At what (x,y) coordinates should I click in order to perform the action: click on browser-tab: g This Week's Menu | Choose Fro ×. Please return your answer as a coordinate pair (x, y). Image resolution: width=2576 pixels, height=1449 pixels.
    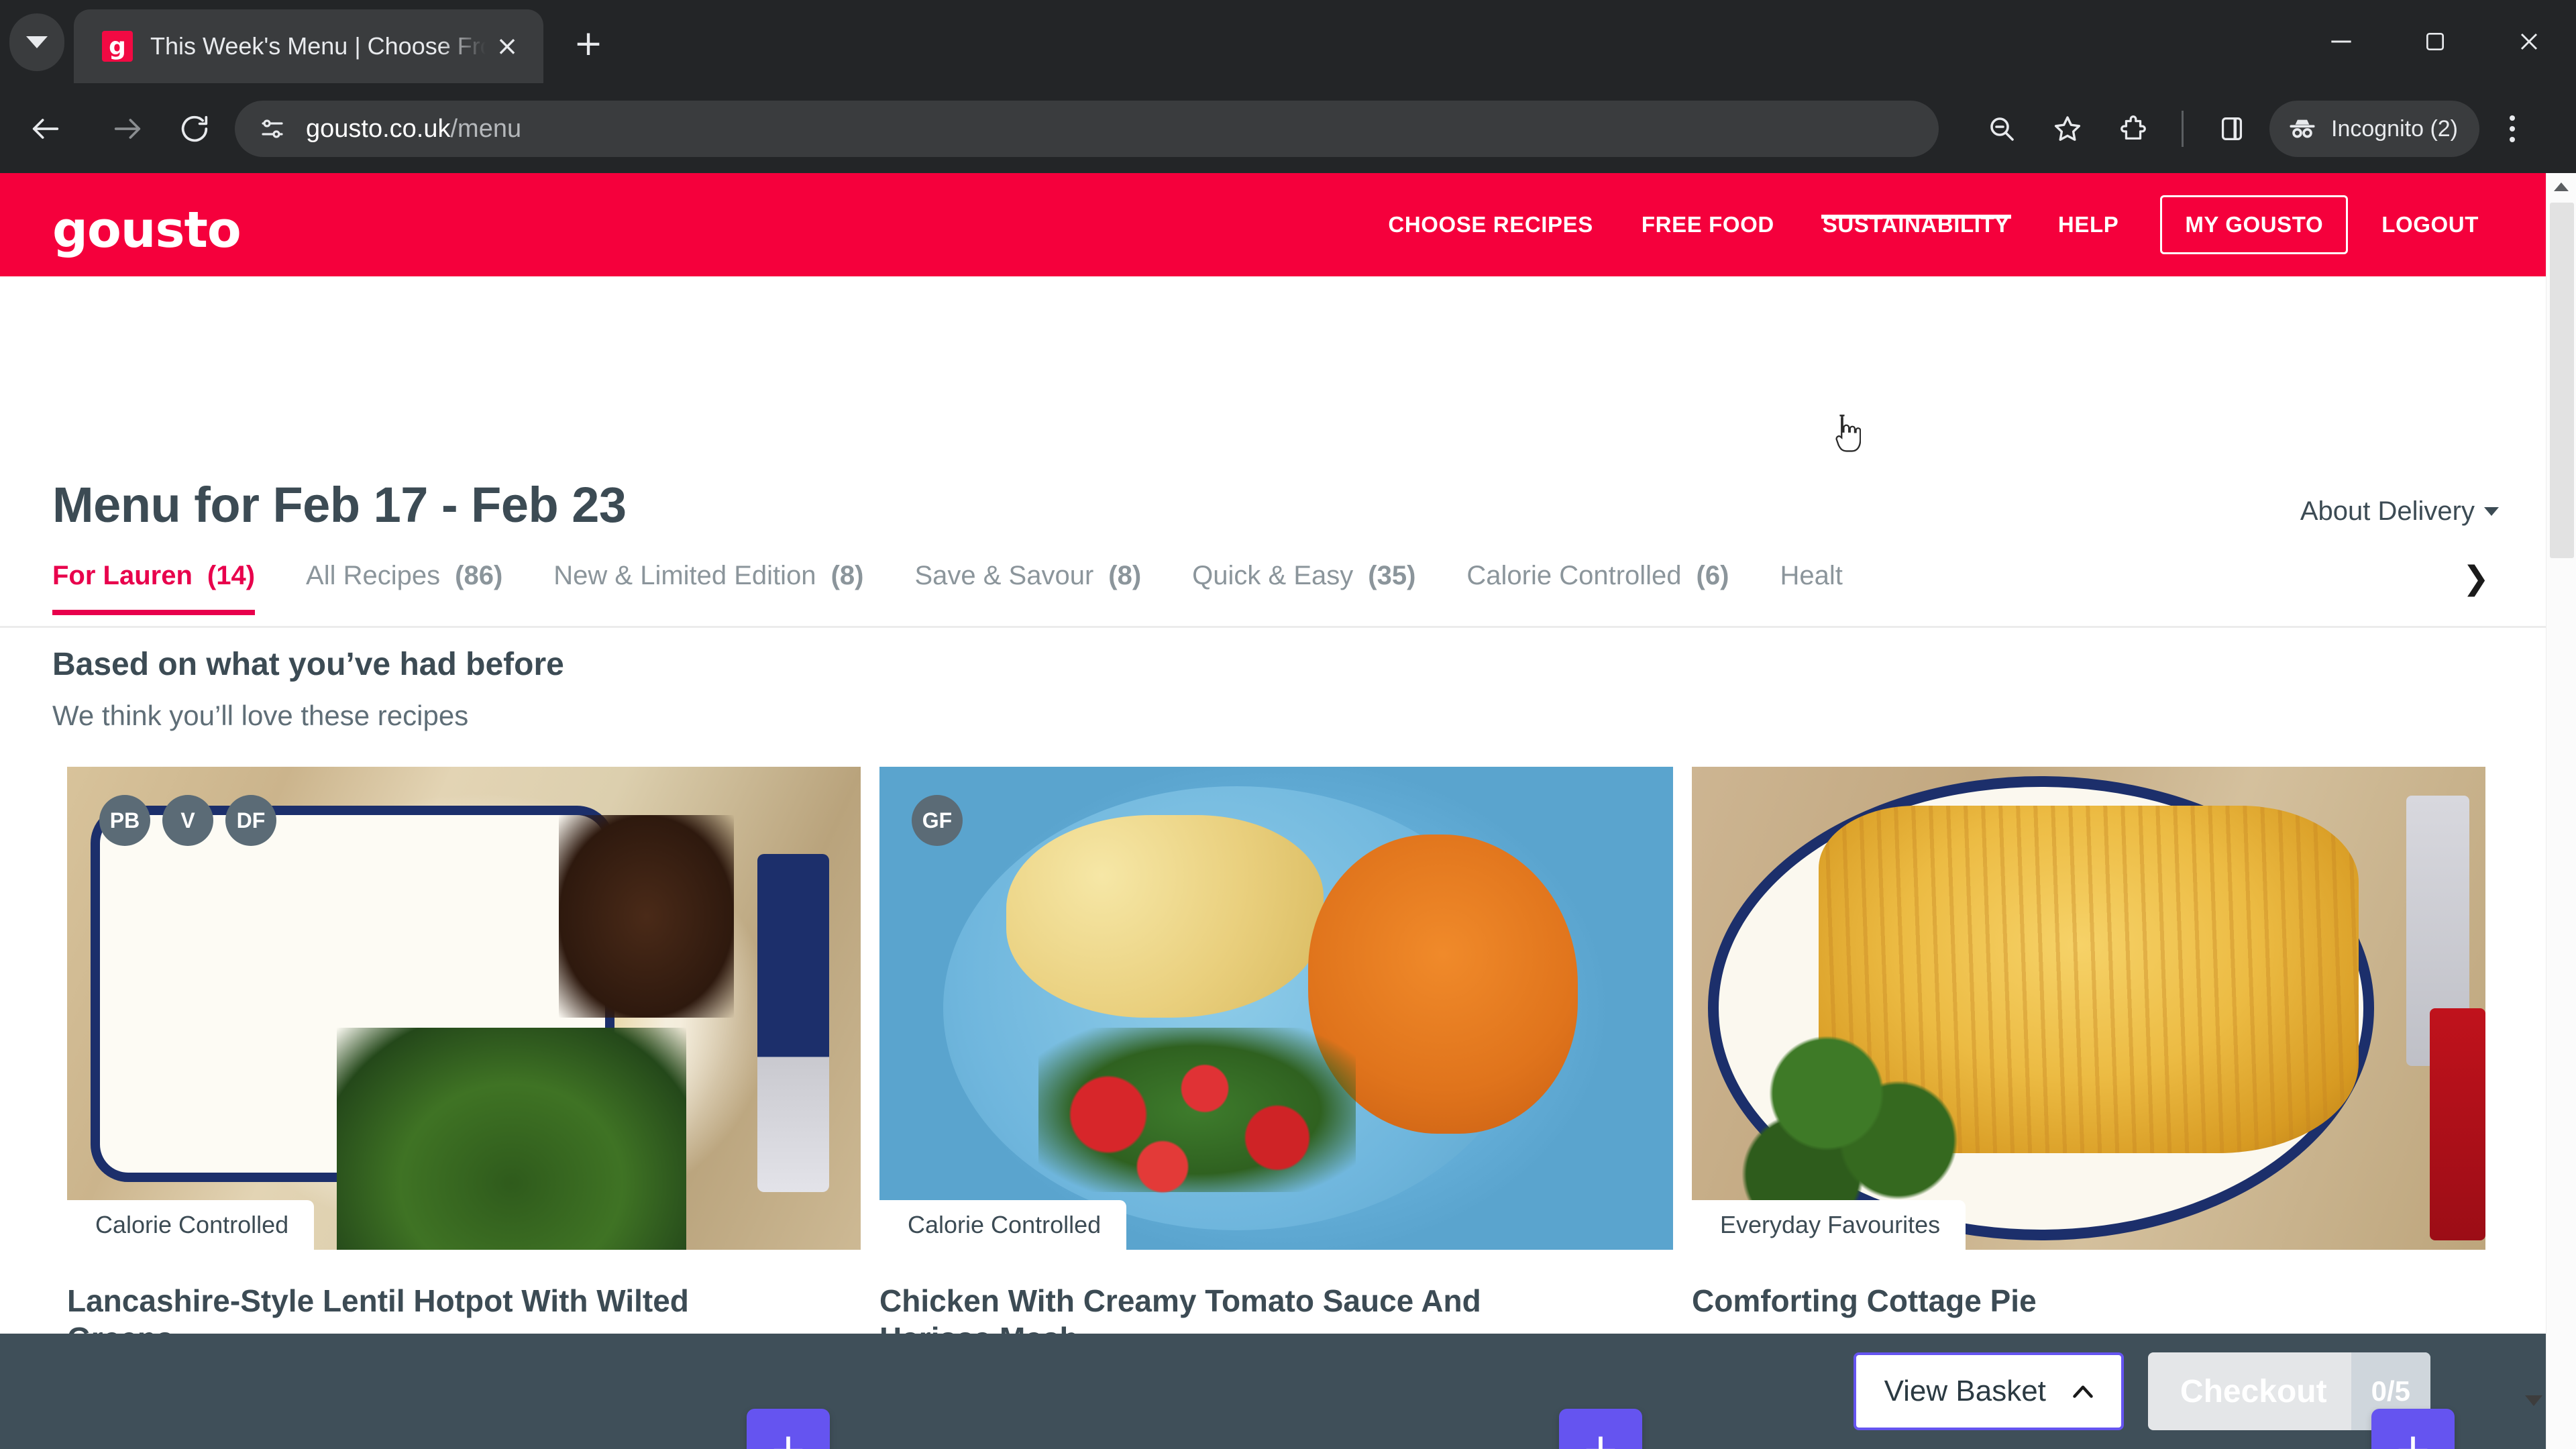
    Looking at the image, I should click on (308, 46).